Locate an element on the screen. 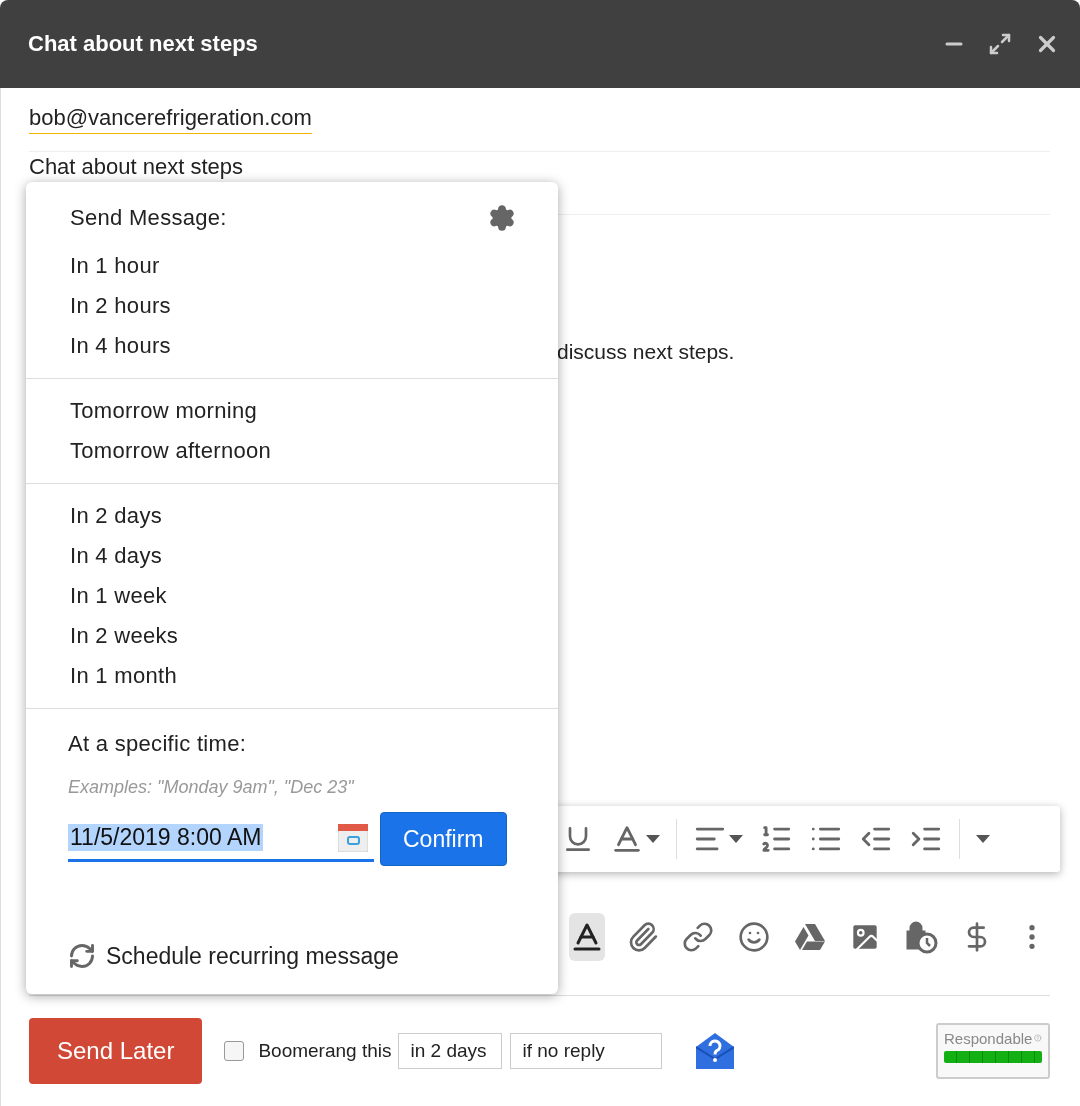 This screenshot has width=1080, height=1106. window-title: Chat about next steps is located at coordinates (143, 44).